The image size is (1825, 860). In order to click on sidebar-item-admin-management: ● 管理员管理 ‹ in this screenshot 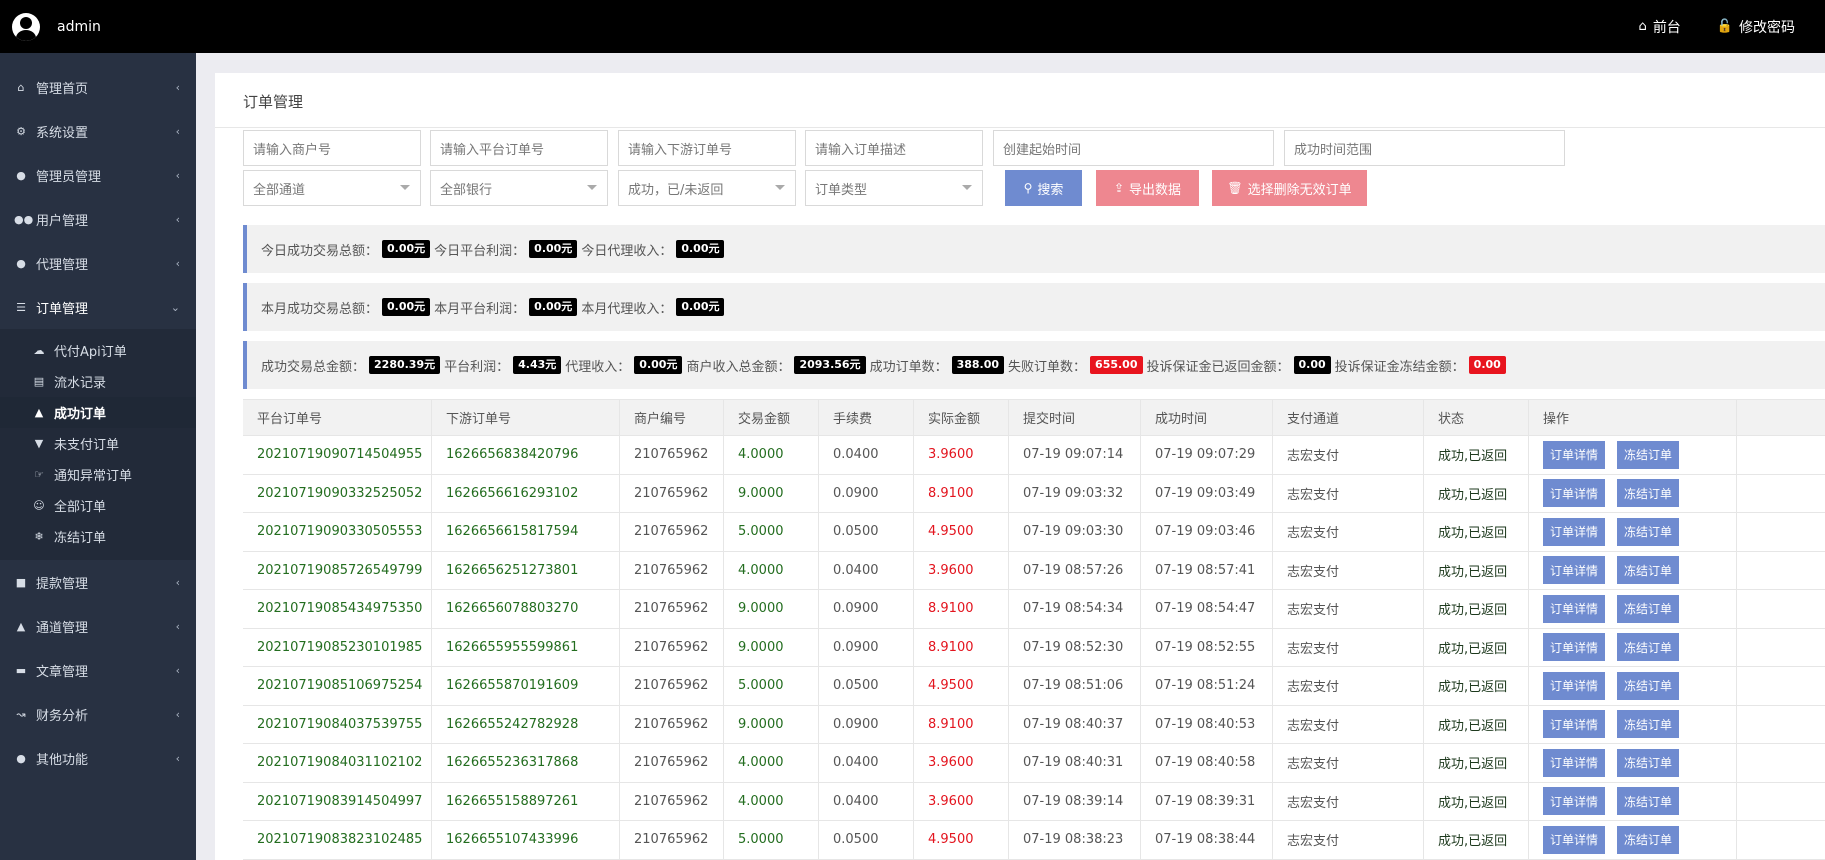, I will do `click(98, 175)`.